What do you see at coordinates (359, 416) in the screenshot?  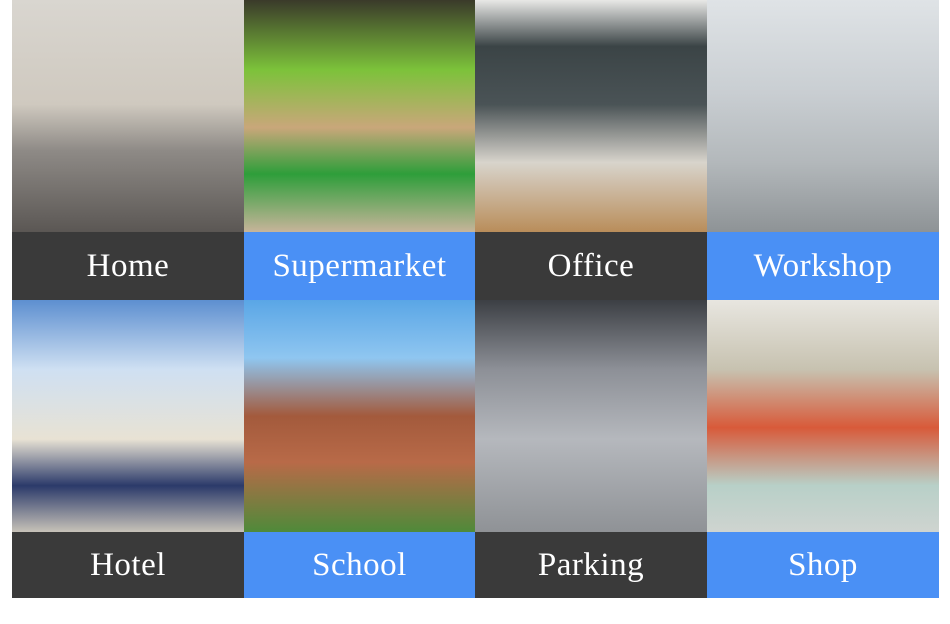 I see `school-photo` at bounding box center [359, 416].